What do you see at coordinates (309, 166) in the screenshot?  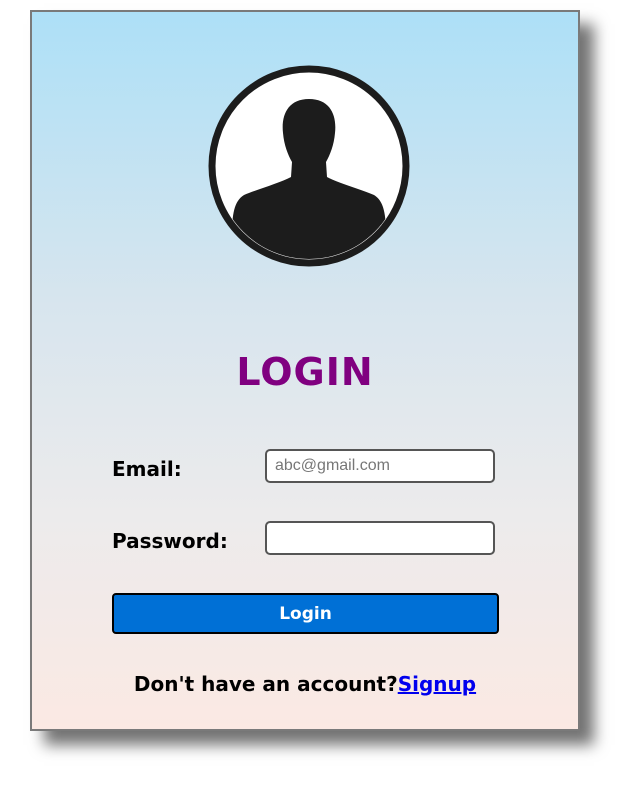 I see `user-silhouette-icon` at bounding box center [309, 166].